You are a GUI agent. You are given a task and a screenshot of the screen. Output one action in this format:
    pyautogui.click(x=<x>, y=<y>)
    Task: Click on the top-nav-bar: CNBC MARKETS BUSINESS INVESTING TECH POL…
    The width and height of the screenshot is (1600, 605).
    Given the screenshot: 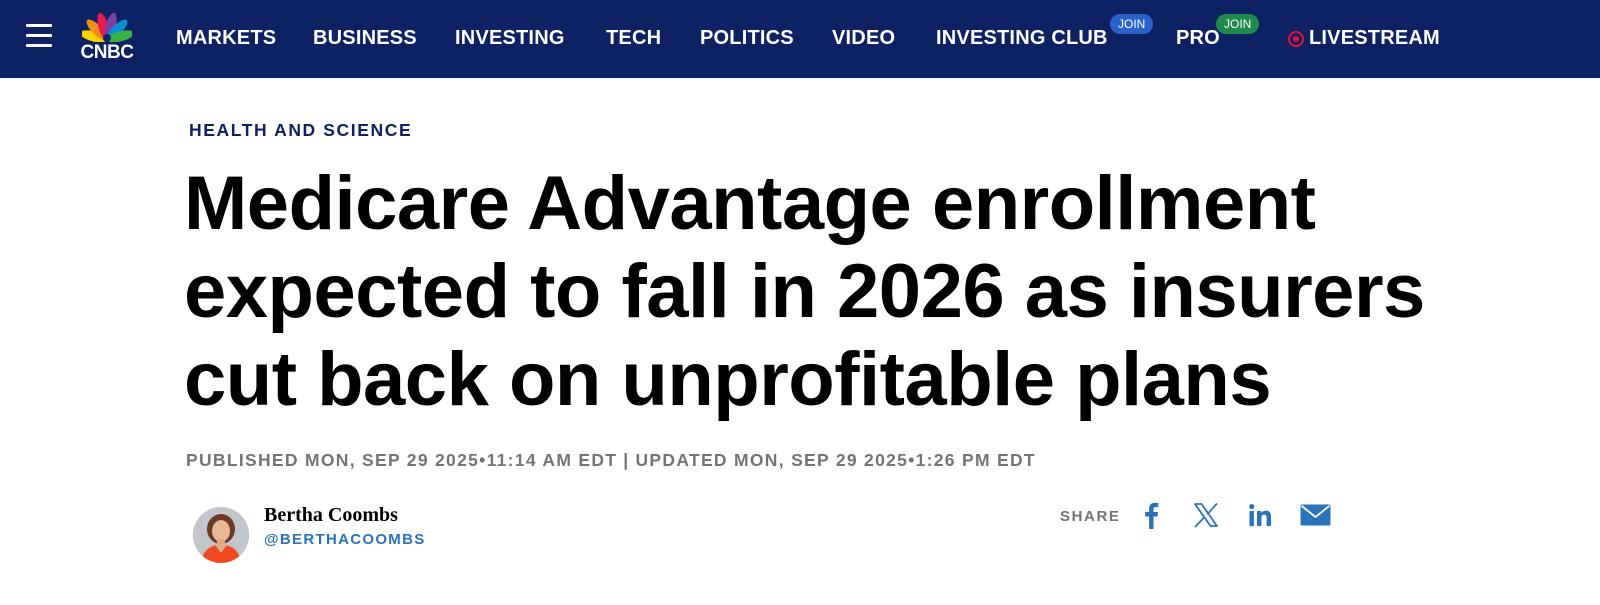 What is the action you would take?
    pyautogui.click(x=800, y=39)
    